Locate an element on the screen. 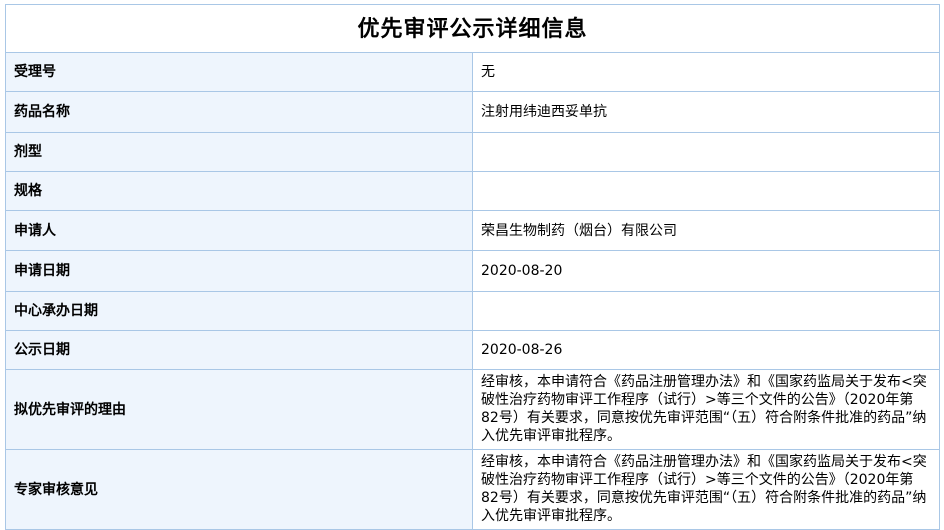 This screenshot has width=944, height=530. value-applicant: 荣昌生物制药（烟台）有限公司 is located at coordinates (706, 230).